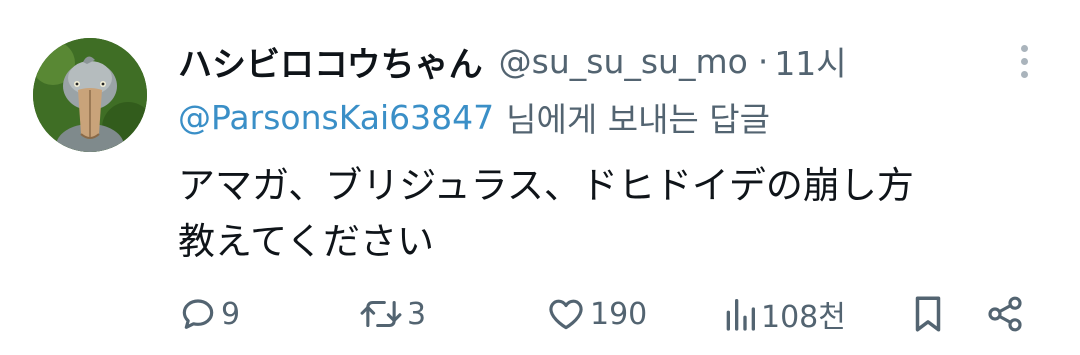  What do you see at coordinates (623, 61) in the screenshot?
I see `user-handle: @su_su_su_mo` at bounding box center [623, 61].